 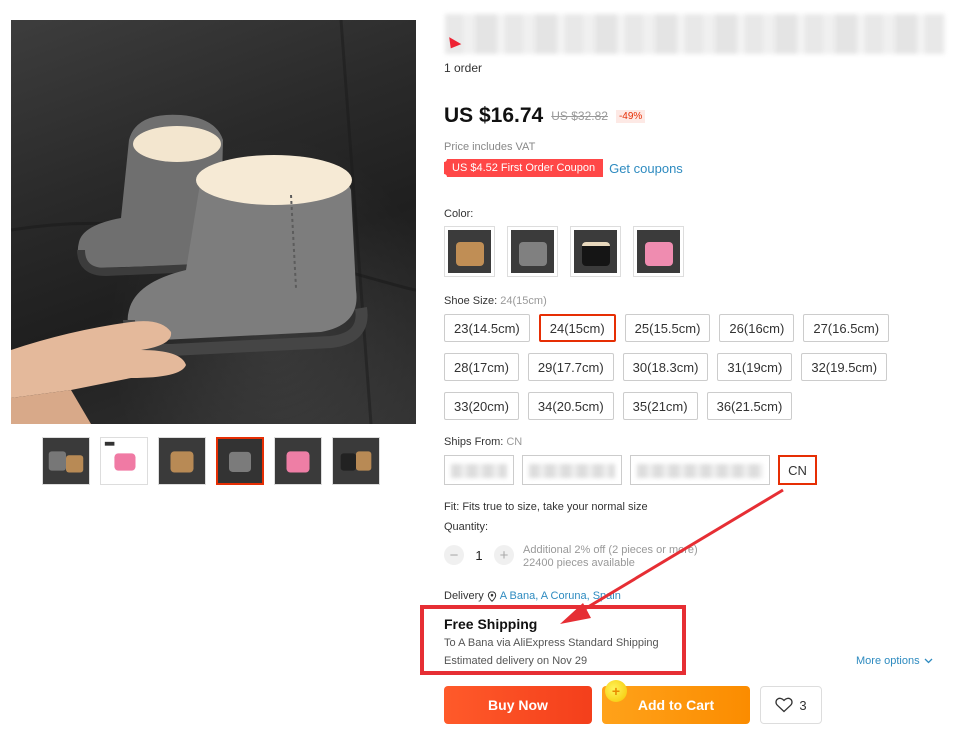 I want to click on buy-now-button: Buy Now, so click(x=518, y=705).